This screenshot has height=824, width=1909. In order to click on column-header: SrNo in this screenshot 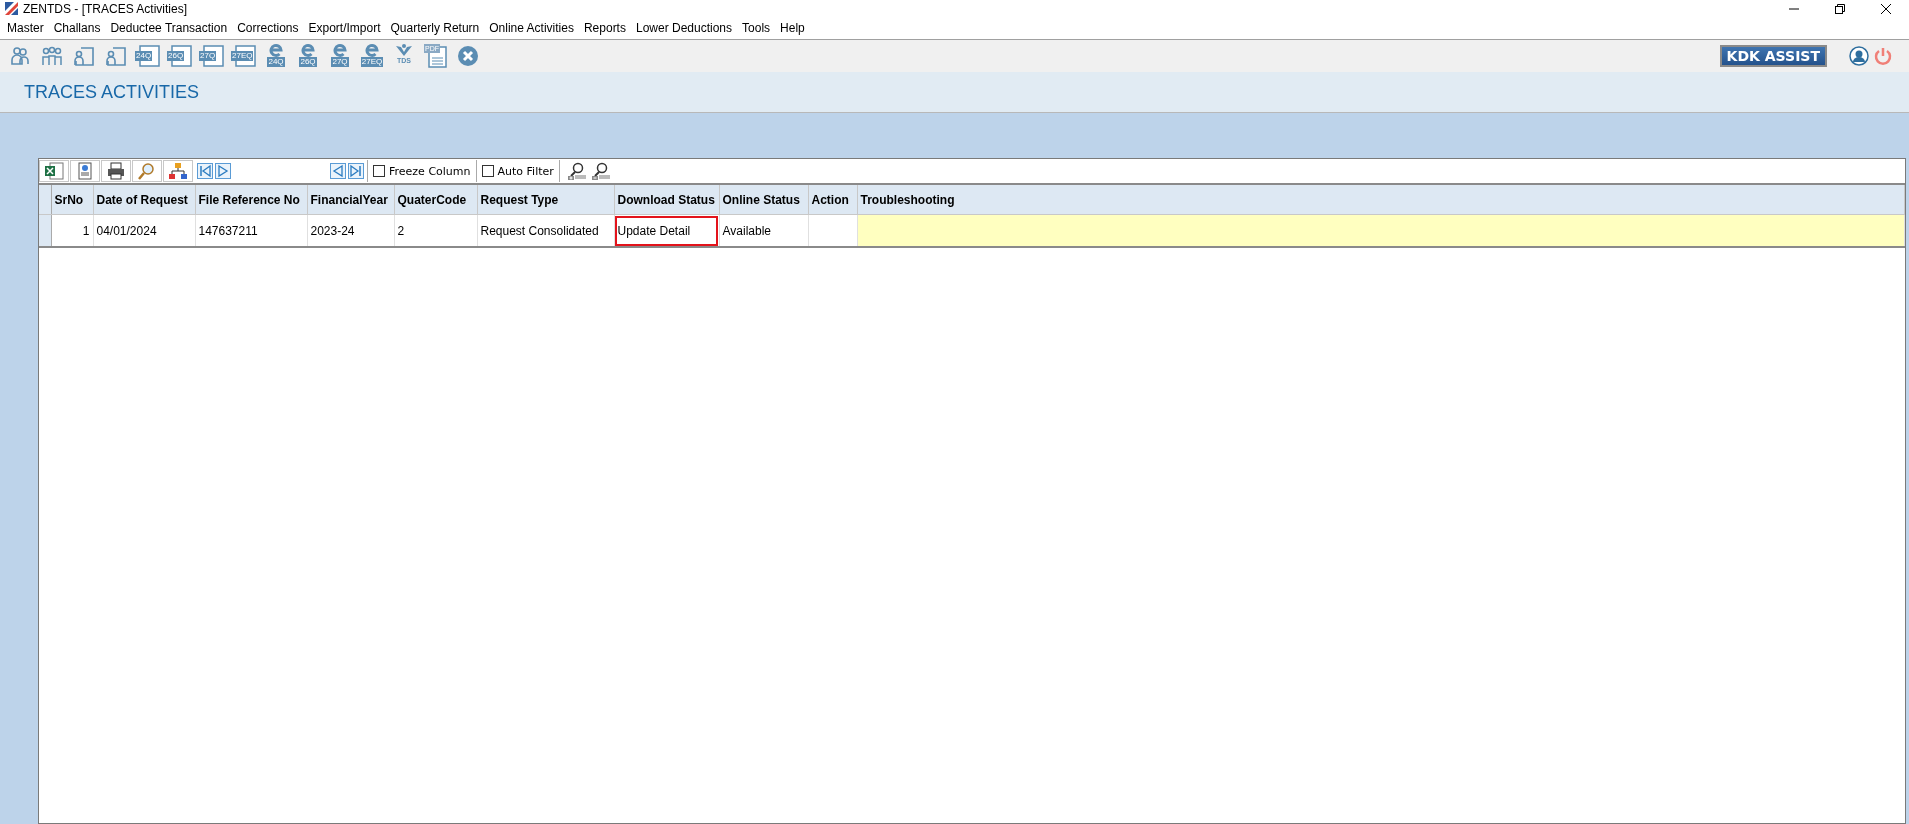, I will do `click(72, 200)`.